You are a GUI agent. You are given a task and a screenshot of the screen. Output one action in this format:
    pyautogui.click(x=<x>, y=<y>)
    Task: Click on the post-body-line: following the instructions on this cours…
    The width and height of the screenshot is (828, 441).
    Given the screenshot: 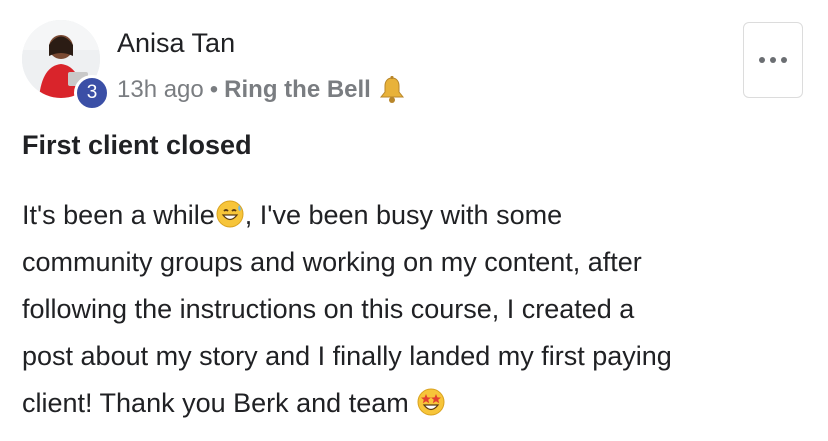 What is the action you would take?
    pyautogui.click(x=328, y=309)
    